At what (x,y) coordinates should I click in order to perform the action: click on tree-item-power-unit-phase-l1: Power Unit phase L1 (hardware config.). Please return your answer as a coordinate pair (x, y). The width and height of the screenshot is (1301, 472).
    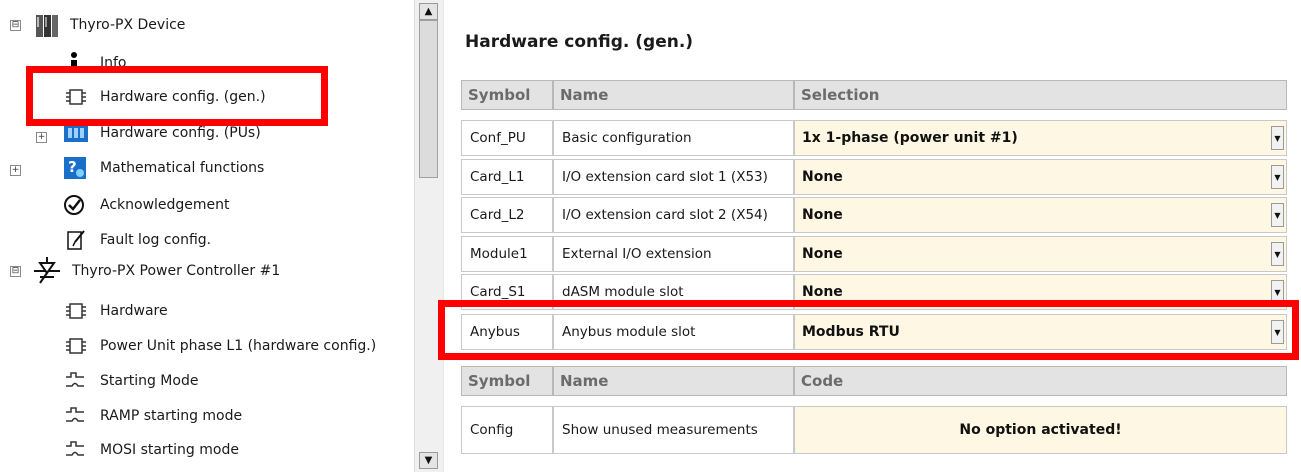
    Looking at the image, I should click on (219, 346).